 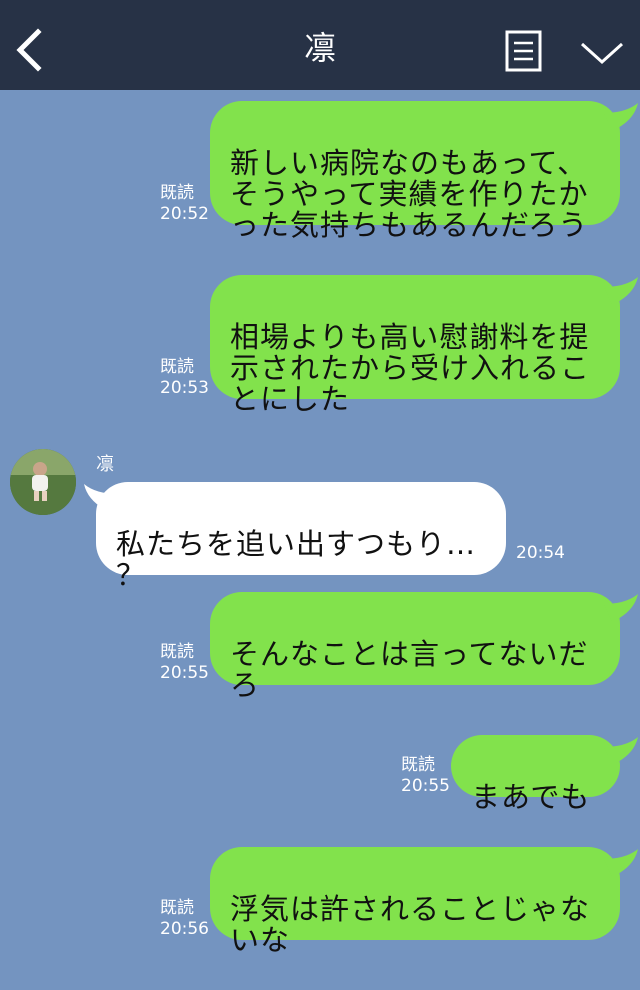 I want to click on sent-message-bubble: 浮気は許されることじゃな いな, so click(x=415, y=901).